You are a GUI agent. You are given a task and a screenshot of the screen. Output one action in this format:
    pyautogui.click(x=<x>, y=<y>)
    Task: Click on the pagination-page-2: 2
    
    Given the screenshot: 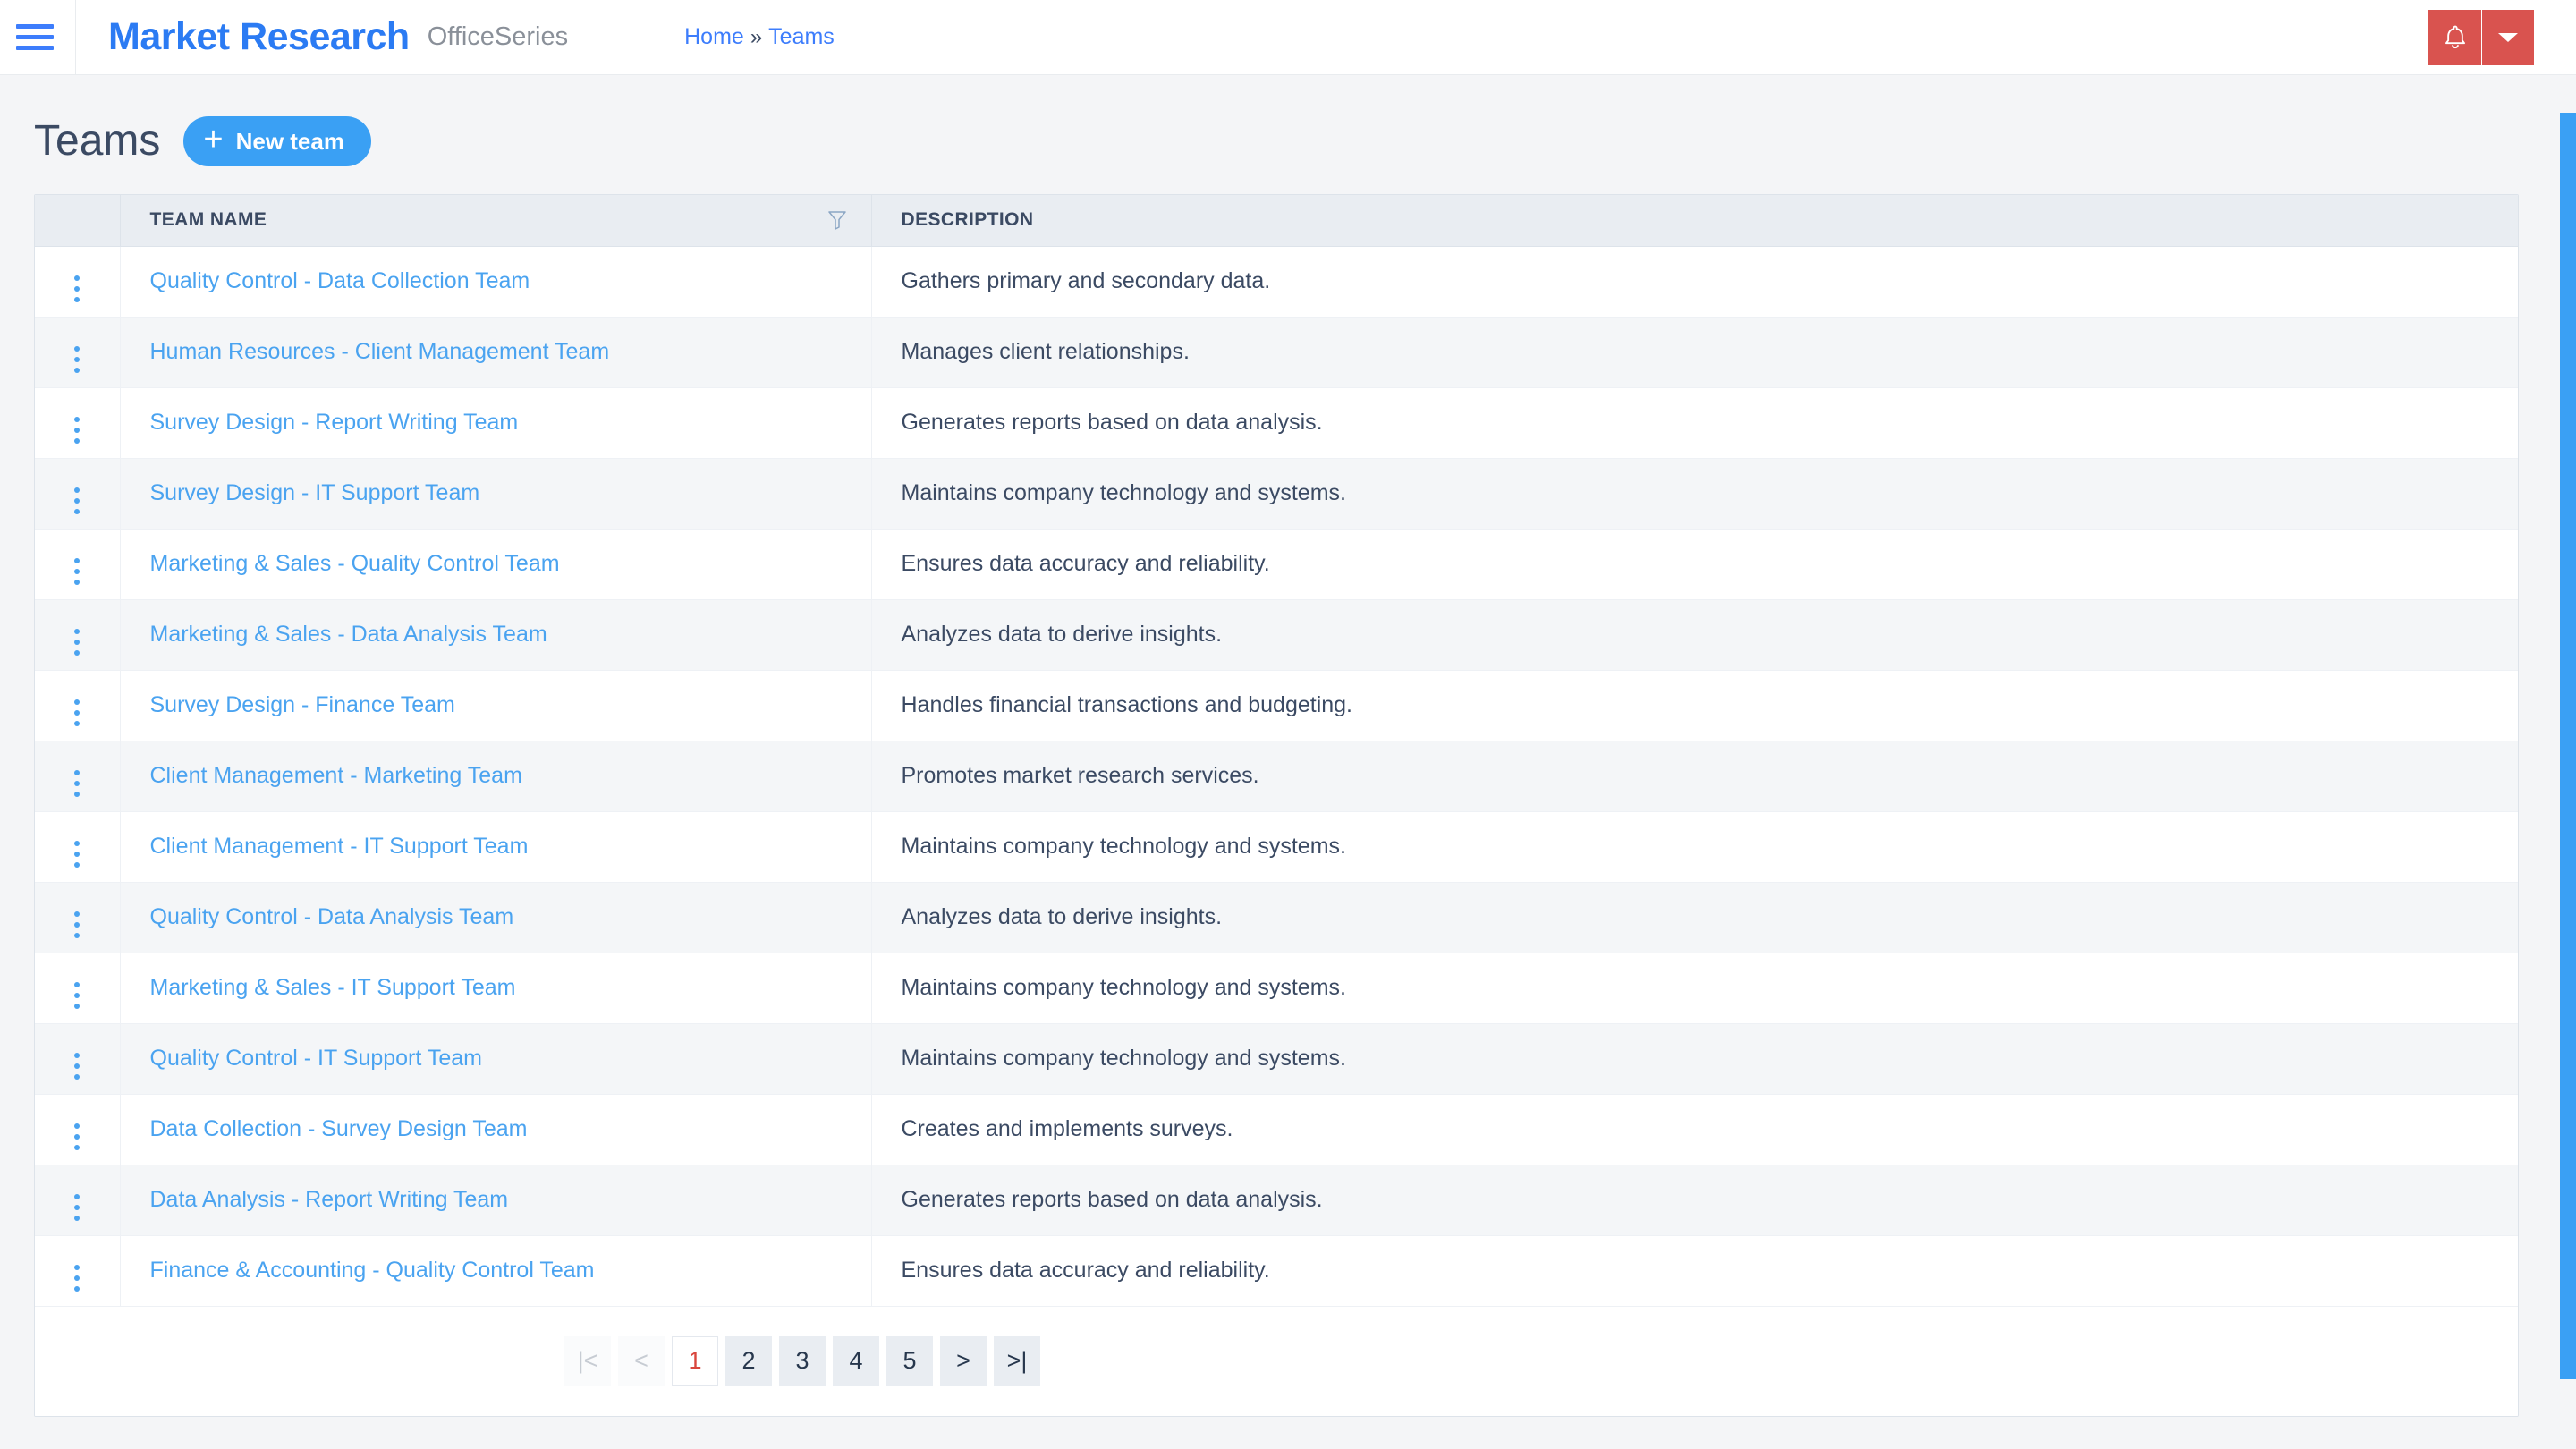 What is the action you would take?
    pyautogui.click(x=748, y=1360)
    